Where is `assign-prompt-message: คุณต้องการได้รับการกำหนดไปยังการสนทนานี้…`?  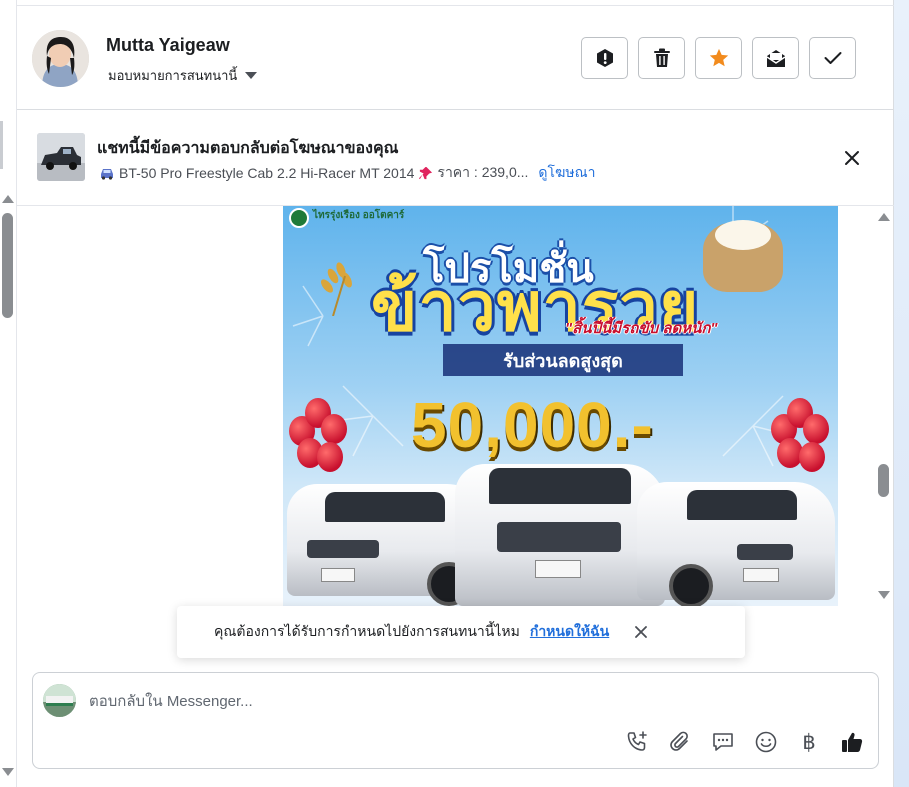 assign-prompt-message: คุณต้องการได้รับการกำหนดไปยังการสนทนานี้… is located at coordinates (367, 631).